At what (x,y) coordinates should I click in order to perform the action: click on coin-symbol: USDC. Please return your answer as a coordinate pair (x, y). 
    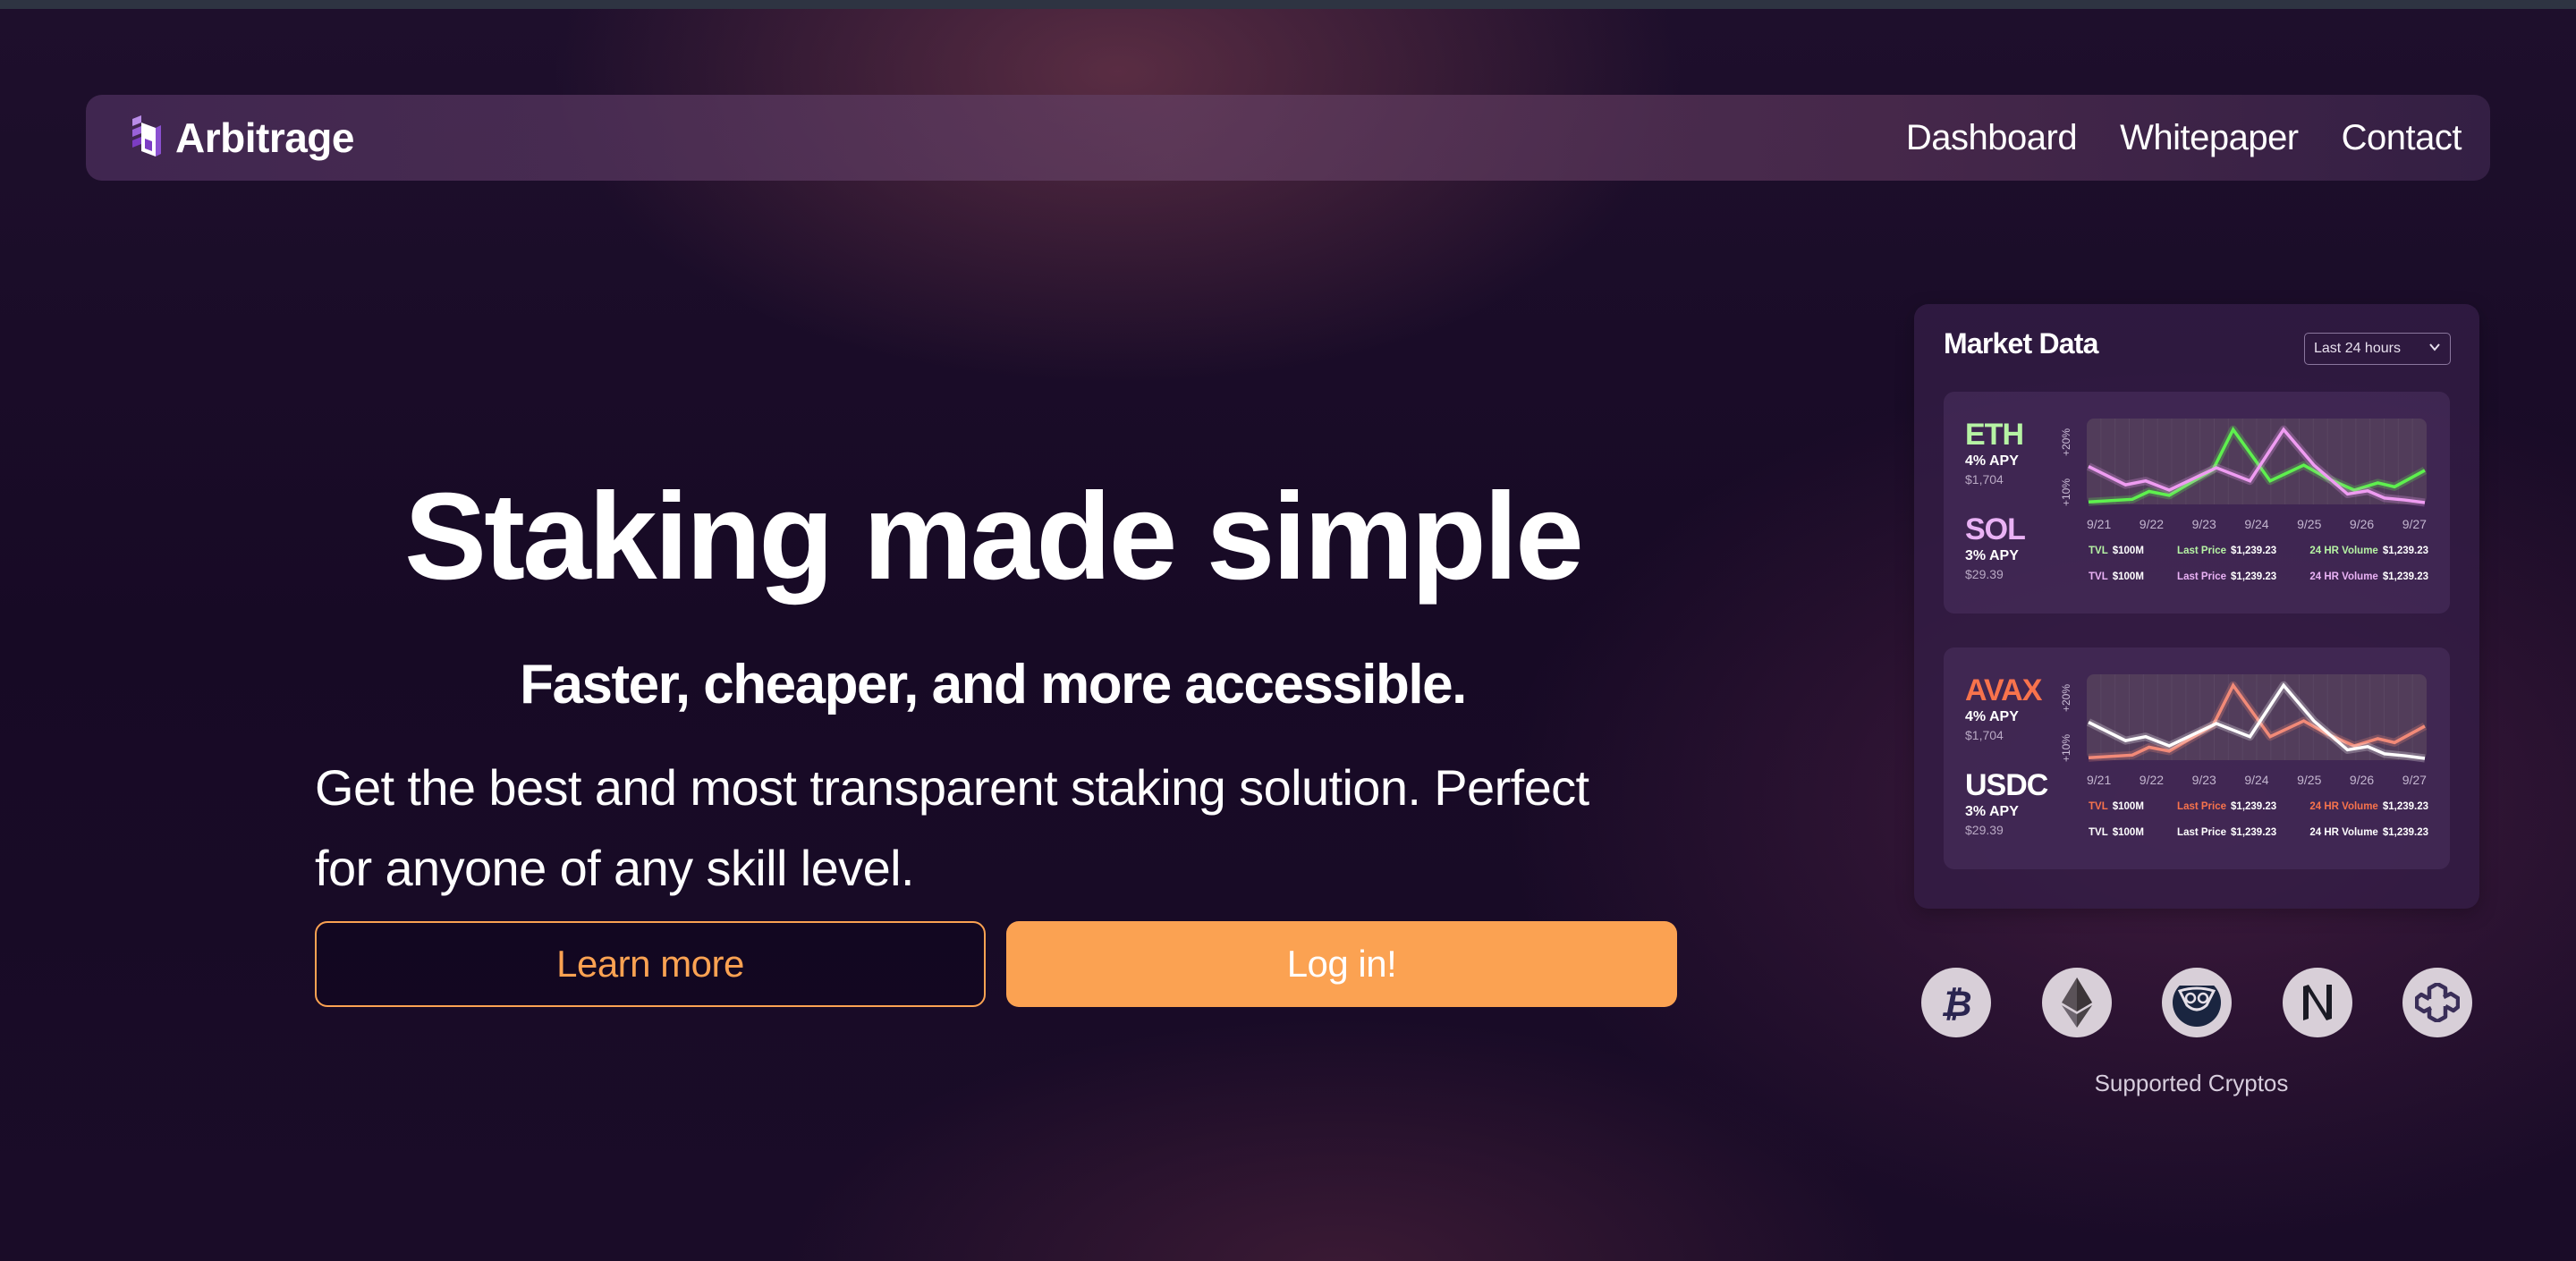
    Looking at the image, I should click on (2006, 785).